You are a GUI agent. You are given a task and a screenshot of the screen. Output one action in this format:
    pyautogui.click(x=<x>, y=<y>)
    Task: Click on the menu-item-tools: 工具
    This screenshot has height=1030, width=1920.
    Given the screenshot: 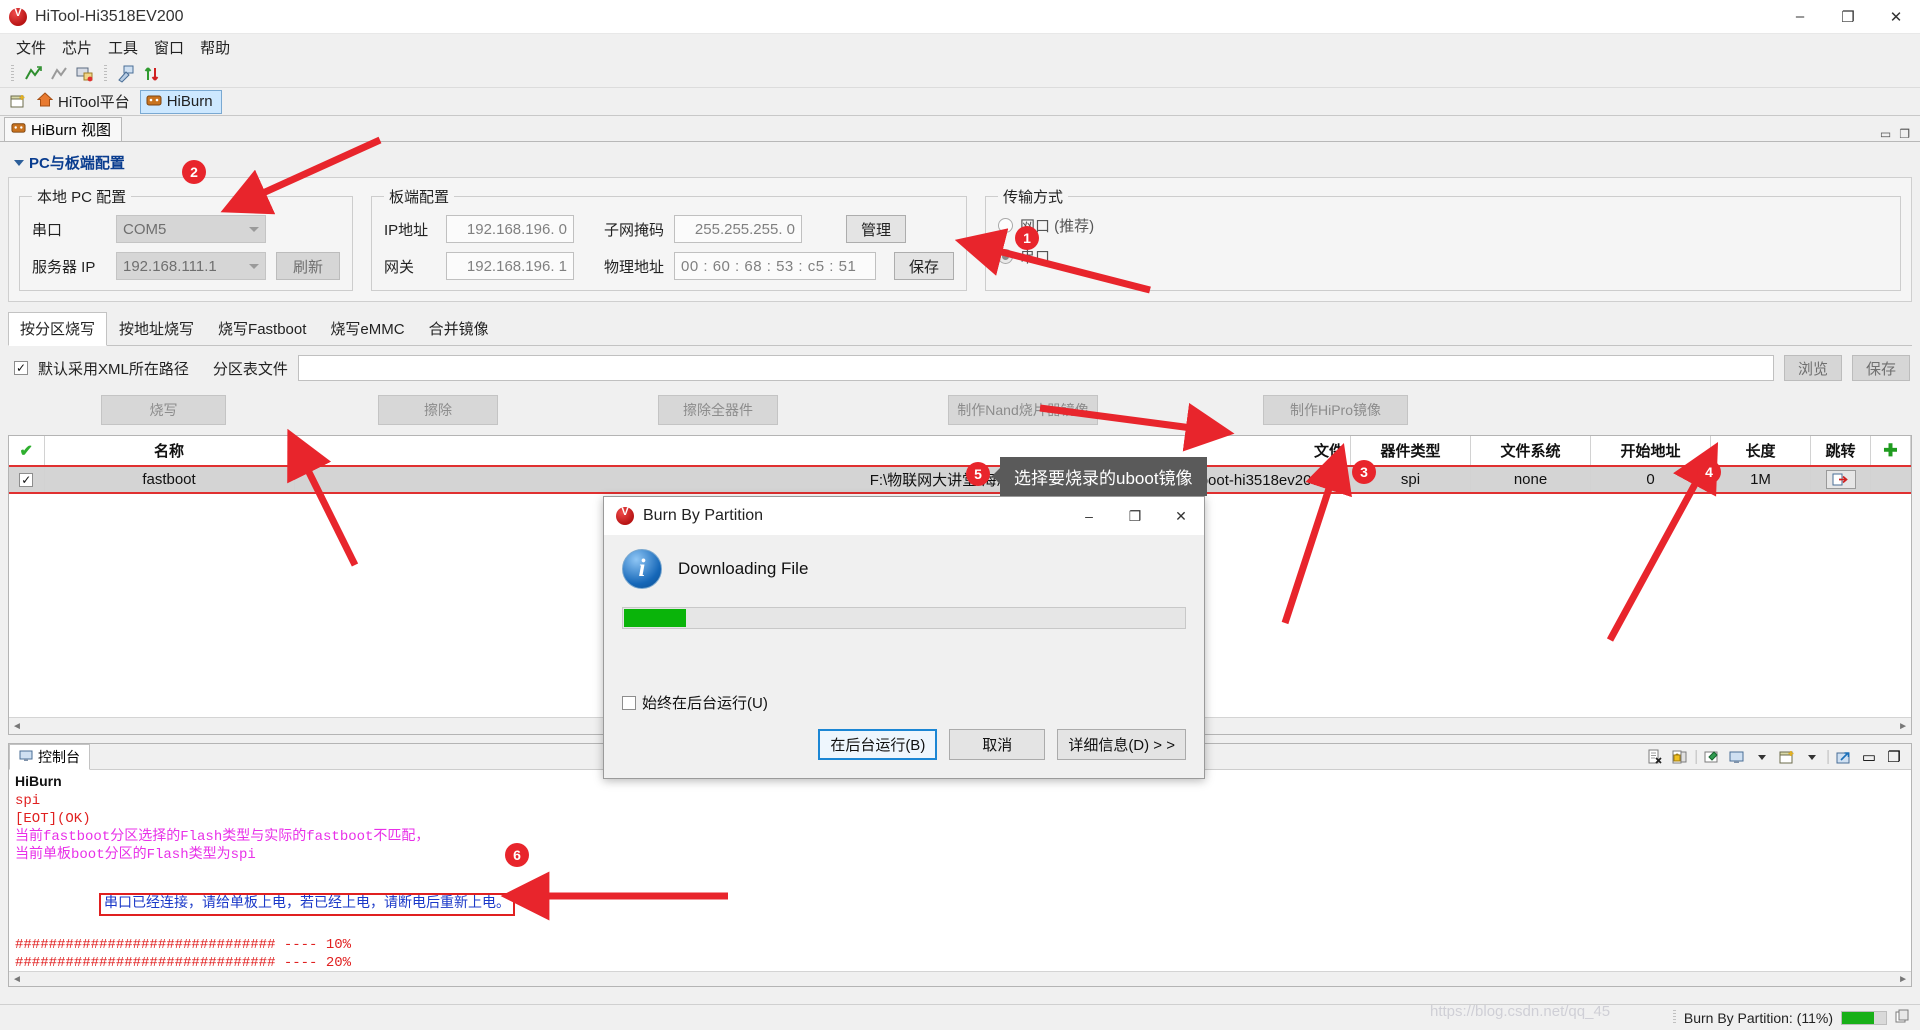 What is the action you would take?
    pyautogui.click(x=123, y=47)
    